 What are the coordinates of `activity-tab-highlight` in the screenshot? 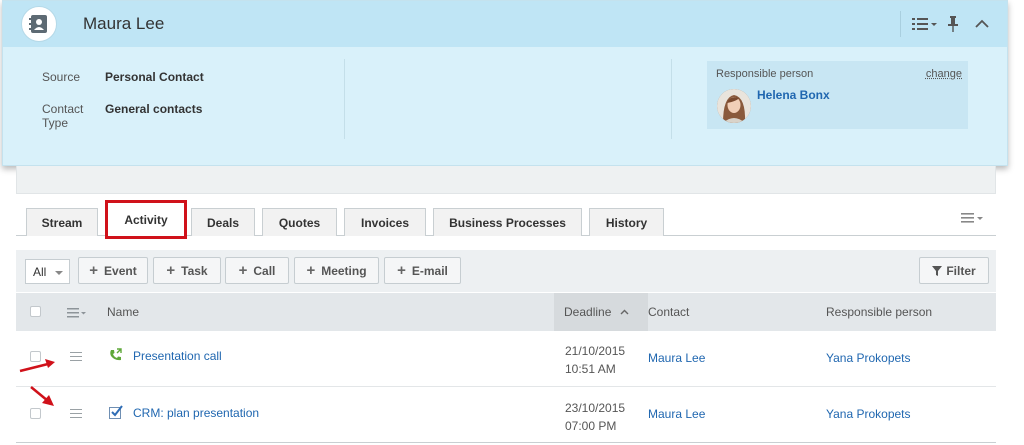 It's located at (146, 219).